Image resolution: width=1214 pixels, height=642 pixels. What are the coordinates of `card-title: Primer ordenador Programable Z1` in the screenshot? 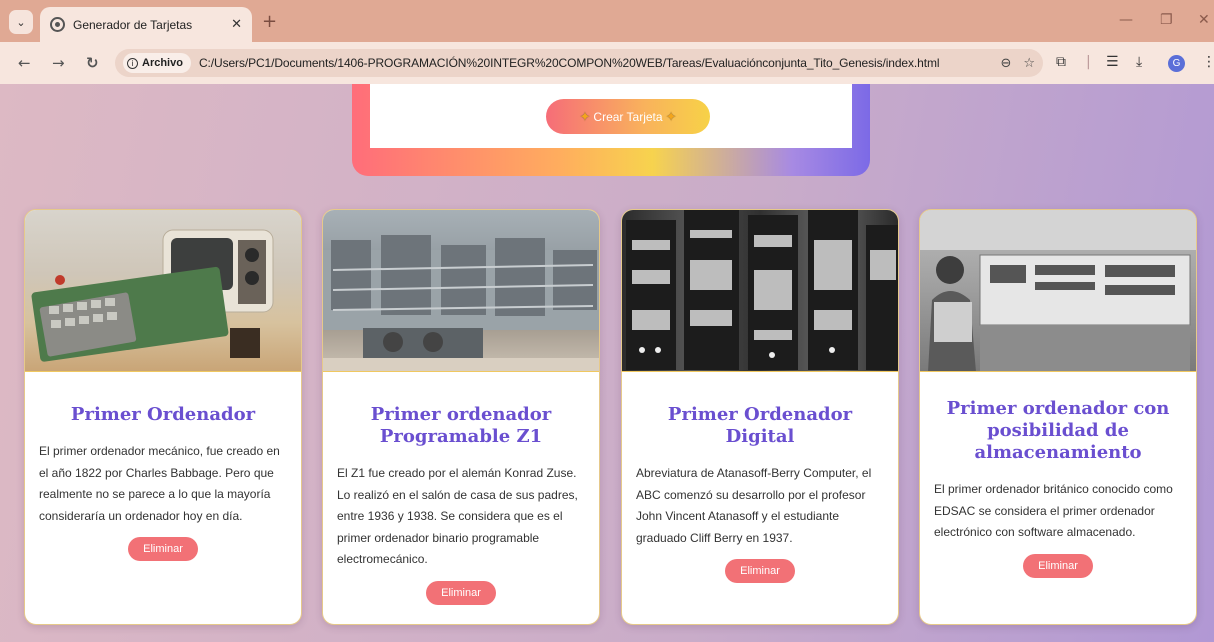 It's located at (461, 425).